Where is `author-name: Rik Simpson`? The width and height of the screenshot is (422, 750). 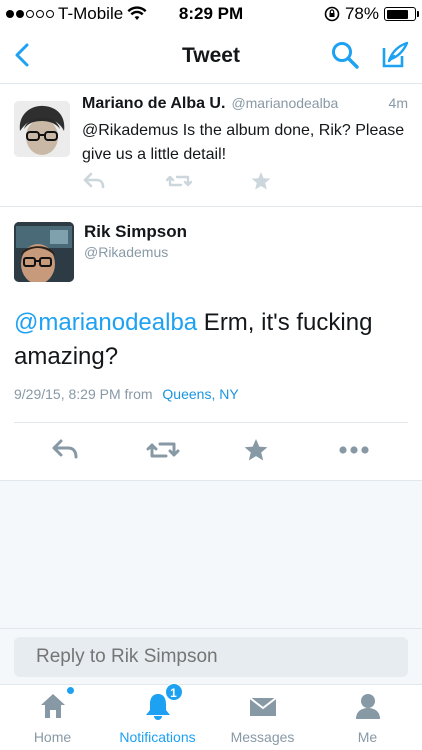 author-name: Rik Simpson is located at coordinates (135, 232).